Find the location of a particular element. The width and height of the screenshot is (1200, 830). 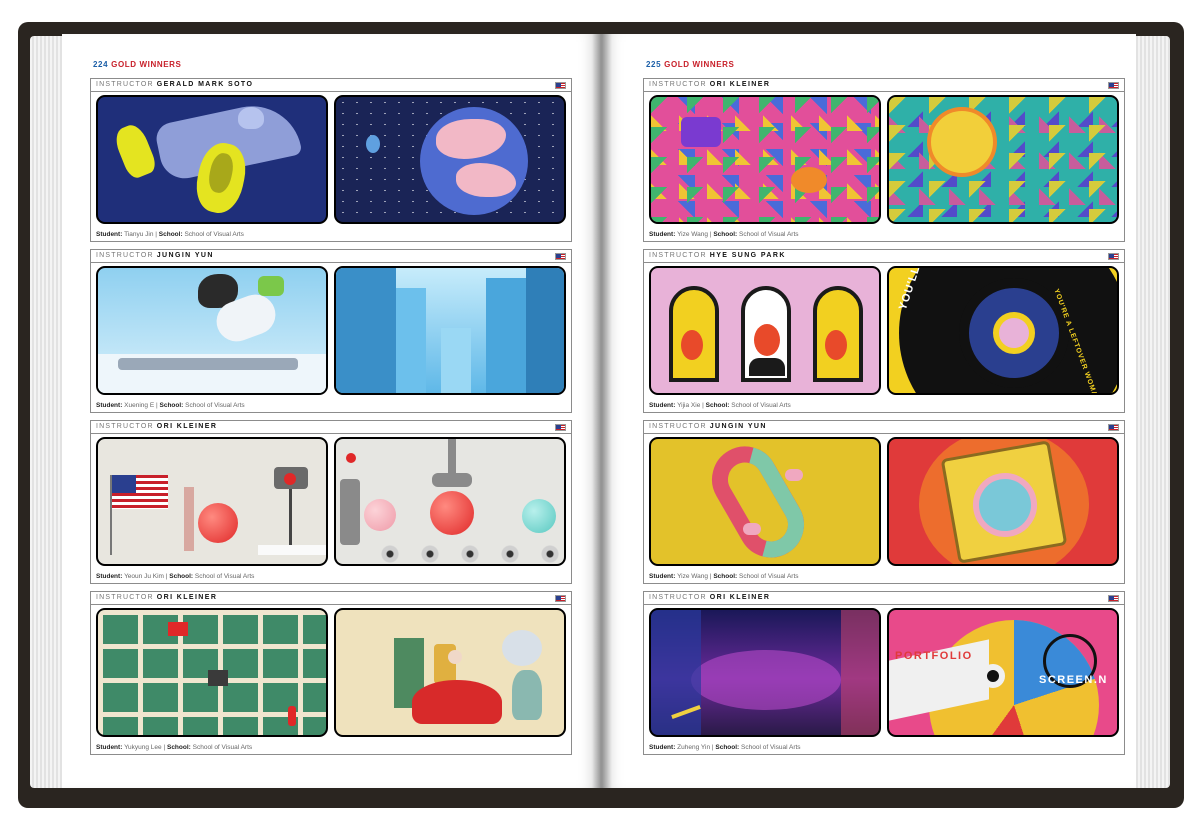

page-number: 224 is located at coordinates (101, 64).